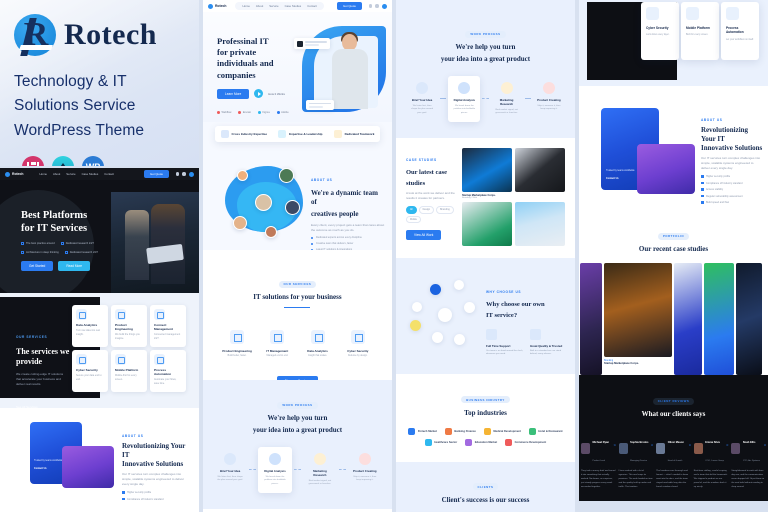 Image resolution: width=768 pixels, height=512 pixels. I want to click on play-icon, so click(259, 94).